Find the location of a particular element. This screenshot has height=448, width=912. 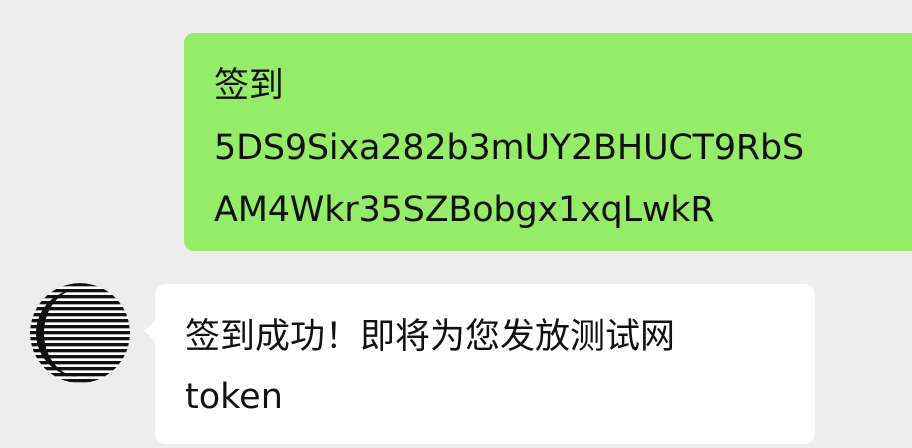

avatar is located at coordinates (80, 333).